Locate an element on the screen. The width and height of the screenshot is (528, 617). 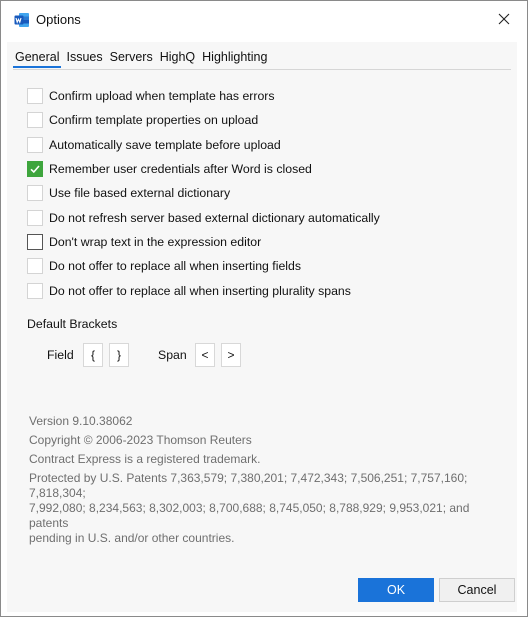
title-bar: Options is located at coordinates (264, 19).